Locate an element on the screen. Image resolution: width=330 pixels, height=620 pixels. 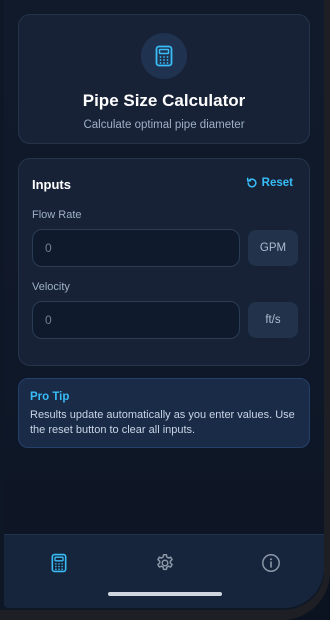
flow-rate-input is located at coordinates (136, 248).